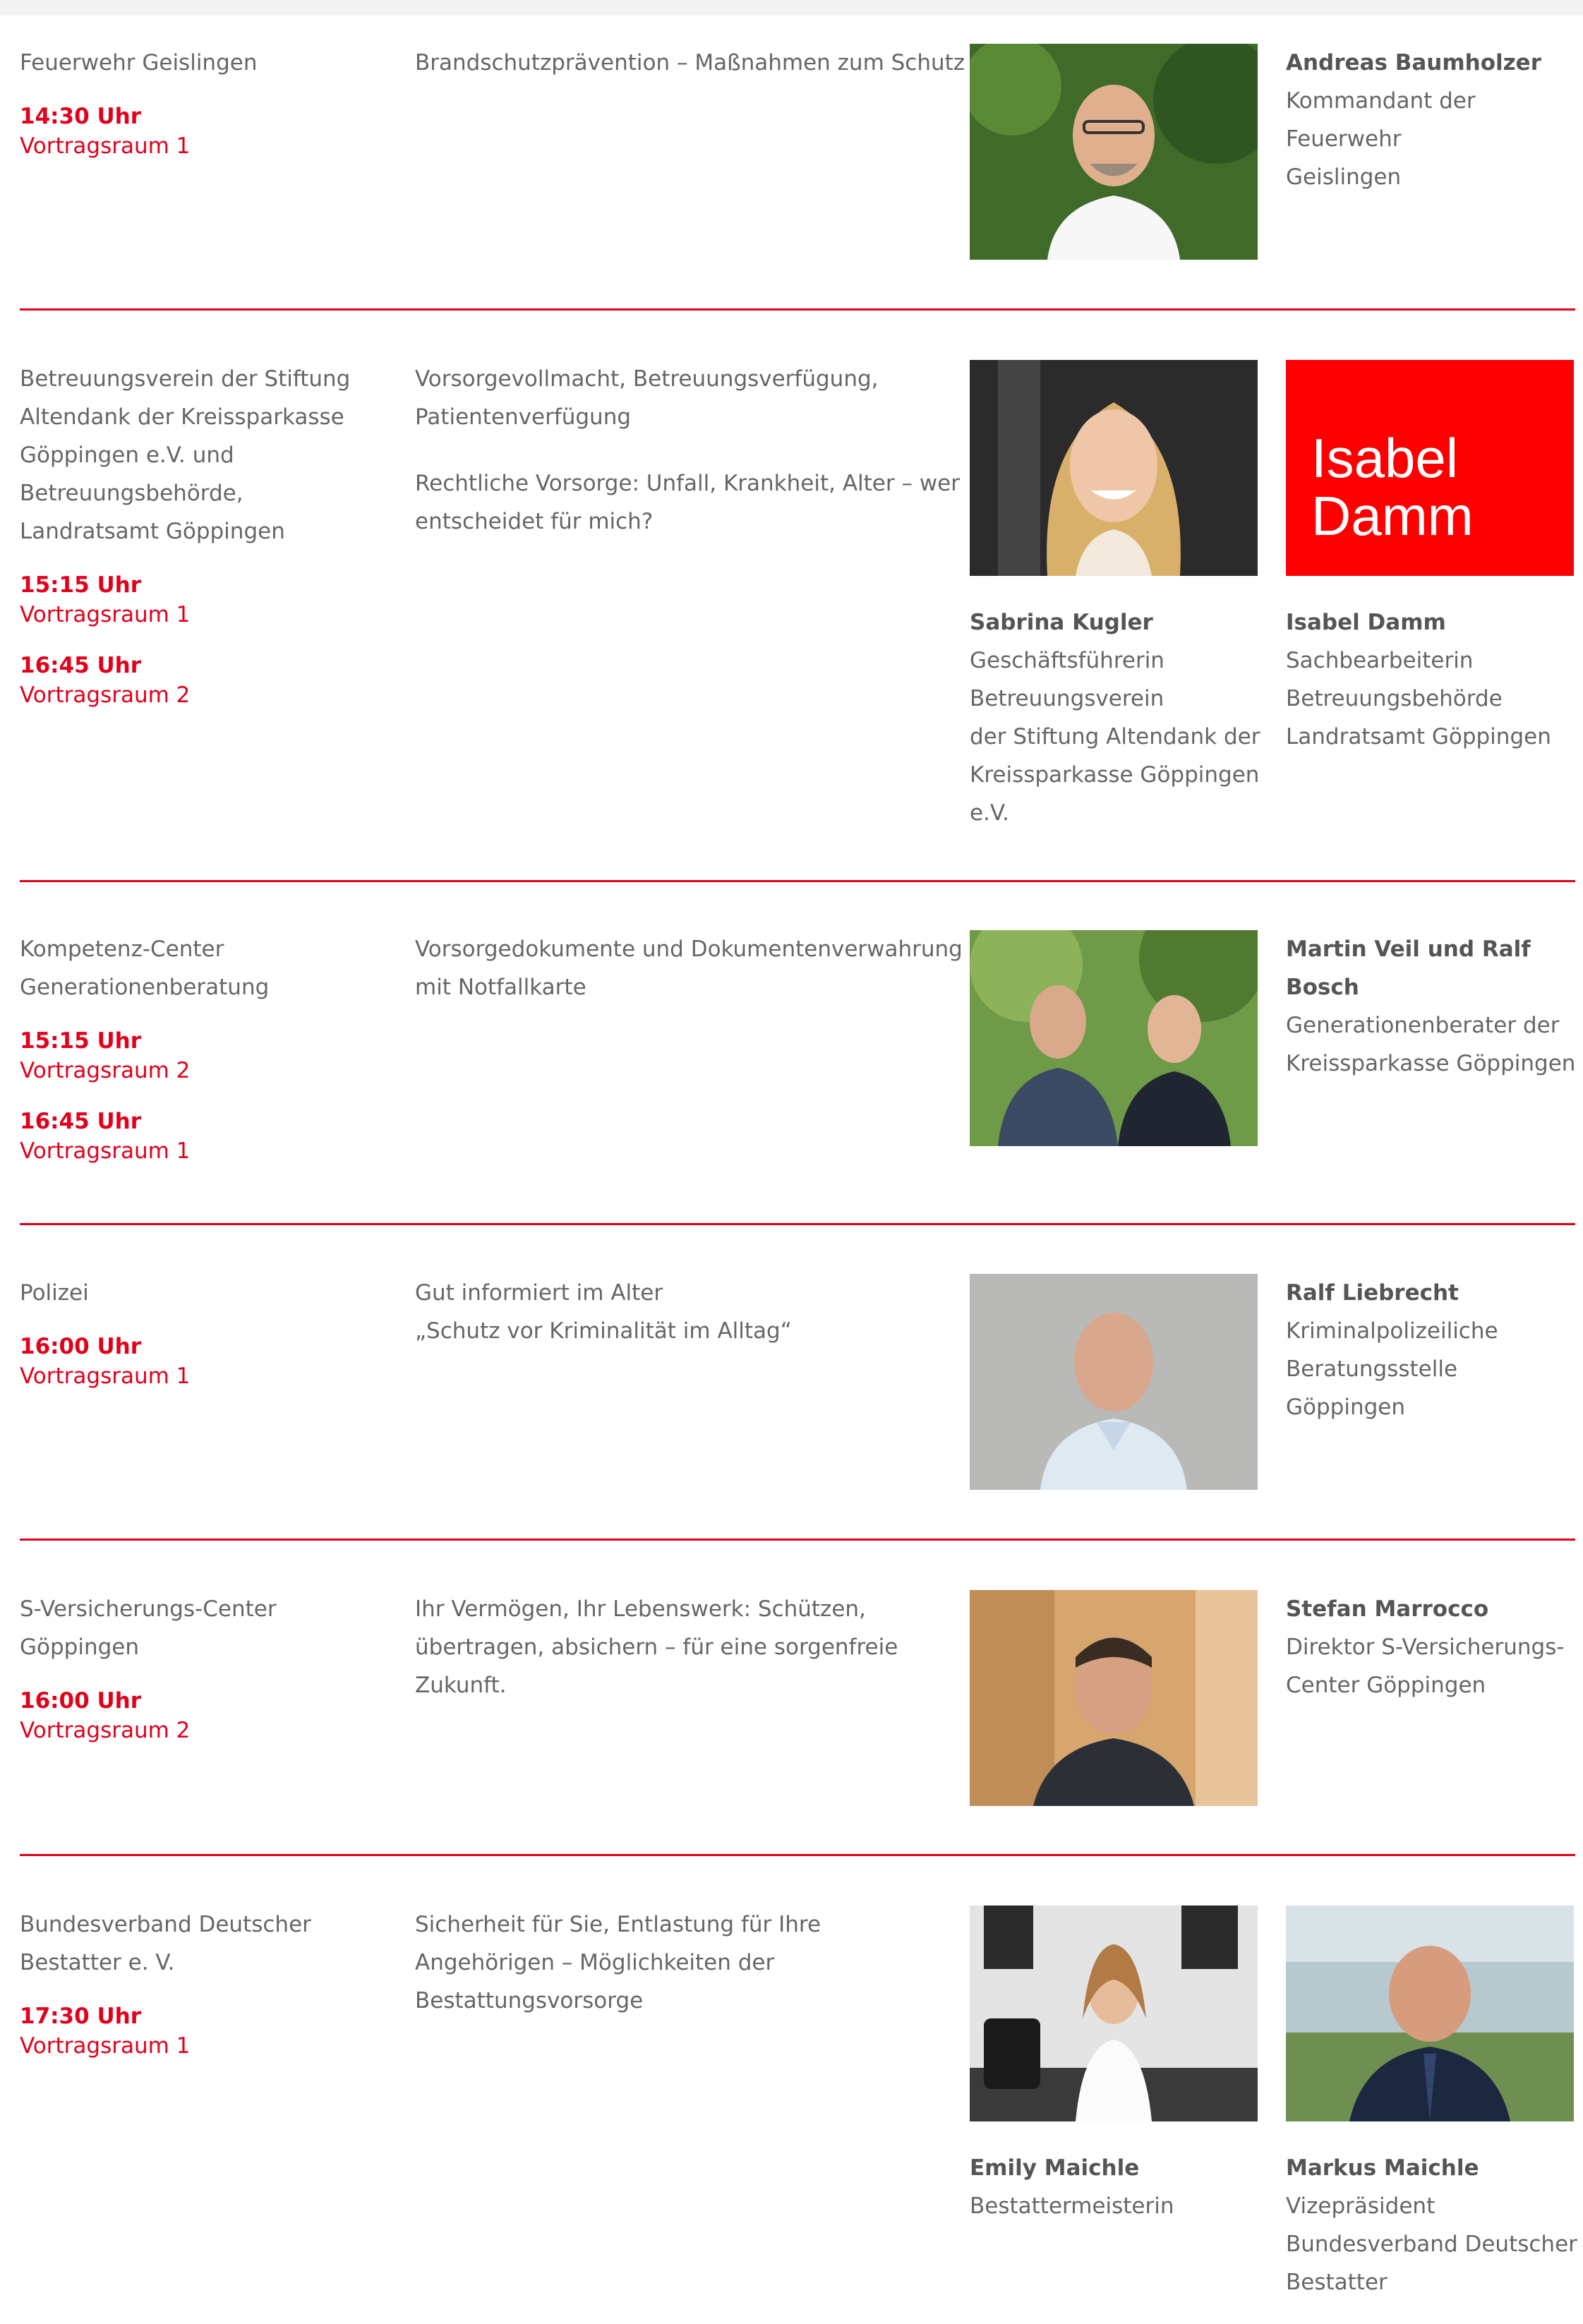  Describe the element at coordinates (55, 1293) in the screenshot. I see `organization-name: Polizei` at that location.